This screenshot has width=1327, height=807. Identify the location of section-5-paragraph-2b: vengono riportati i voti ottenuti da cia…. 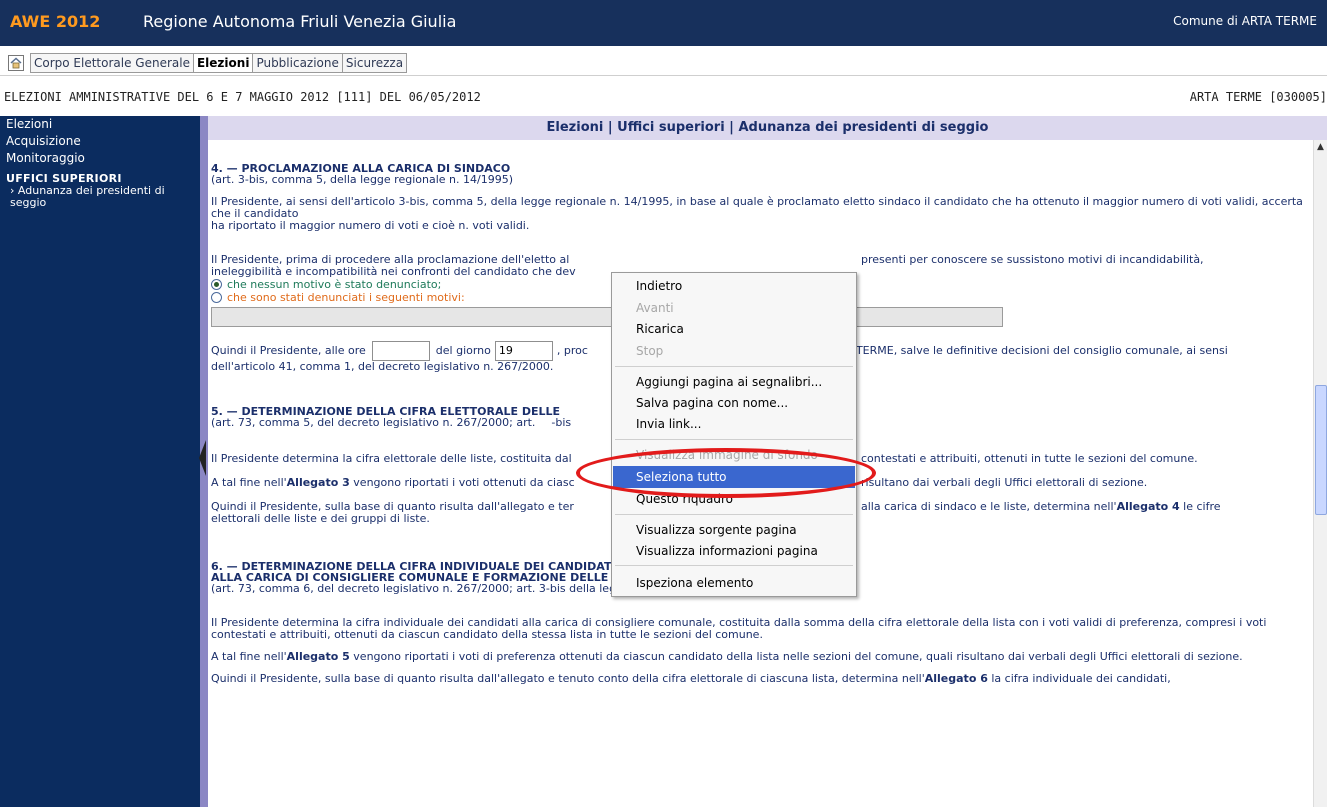
(462, 482).